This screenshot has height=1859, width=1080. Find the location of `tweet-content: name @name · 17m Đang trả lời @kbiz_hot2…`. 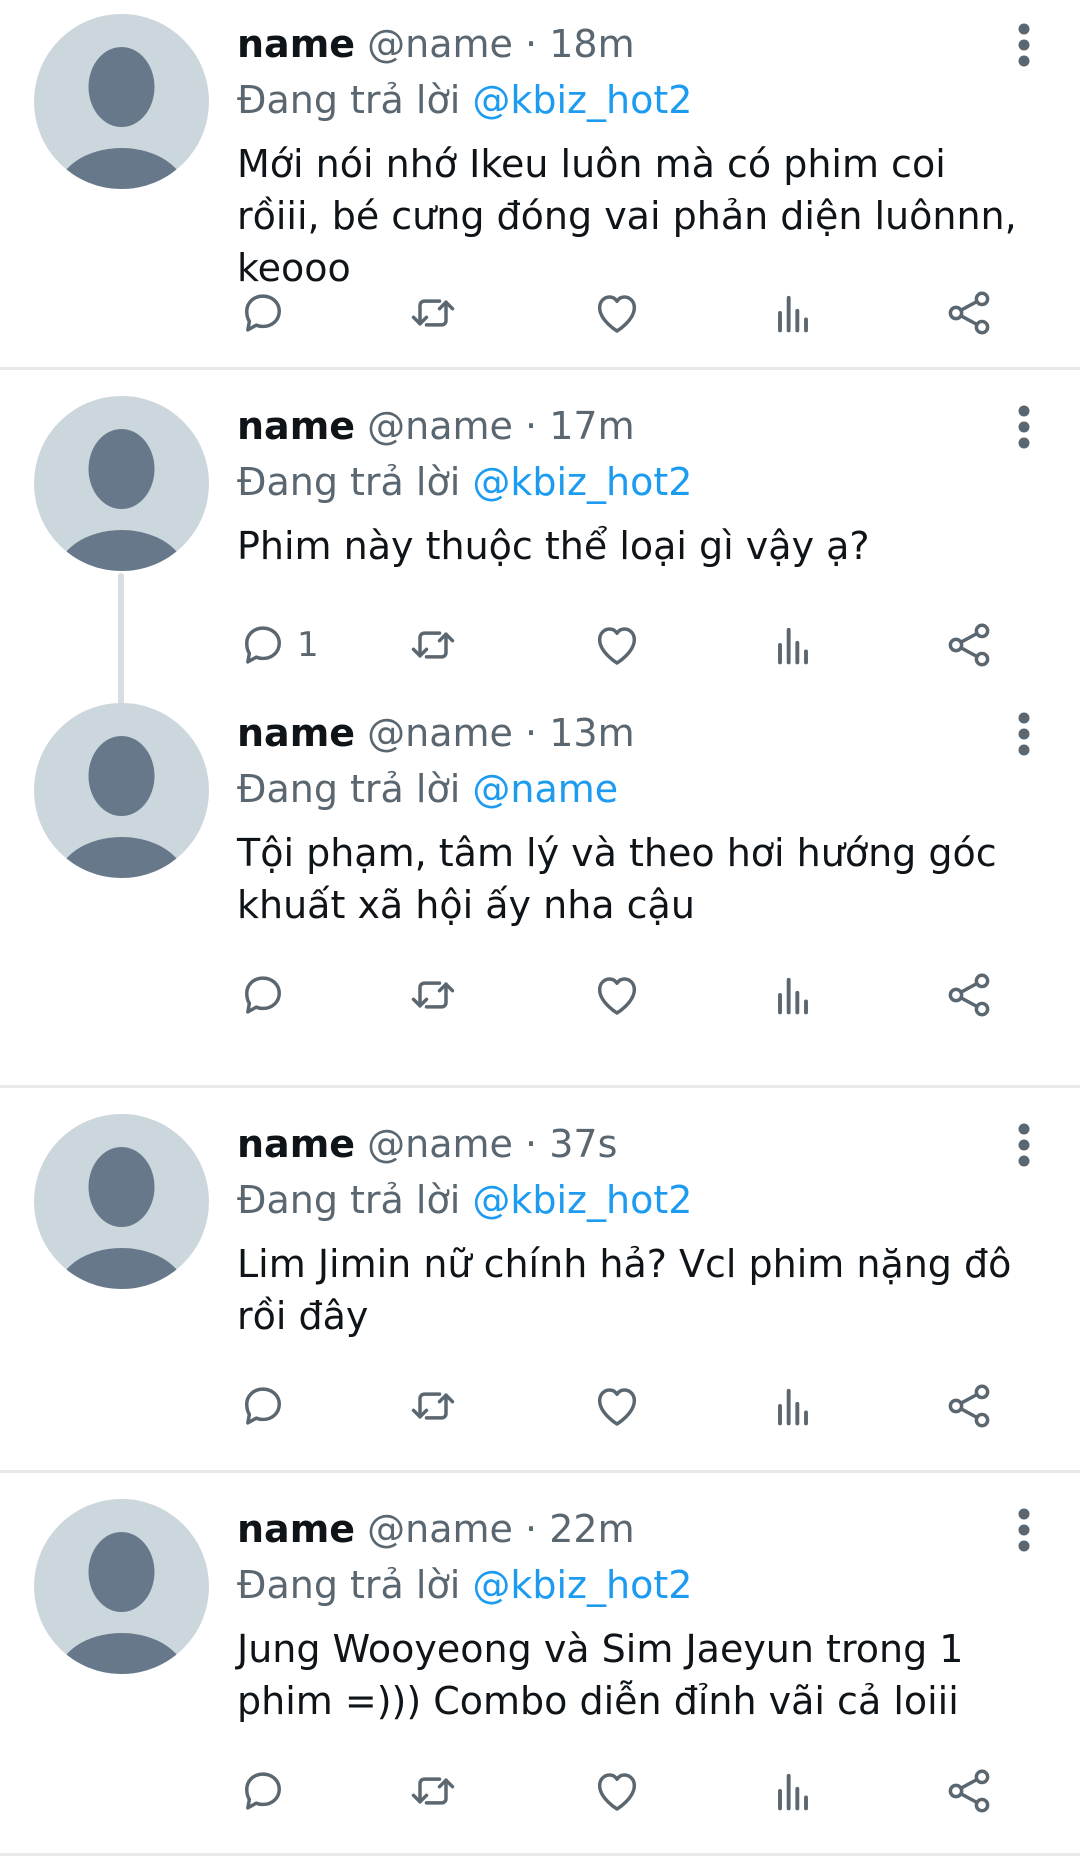

tweet-content: name @name · 17m Đang trả lời @kbiz_hot2… is located at coordinates (639, 484).